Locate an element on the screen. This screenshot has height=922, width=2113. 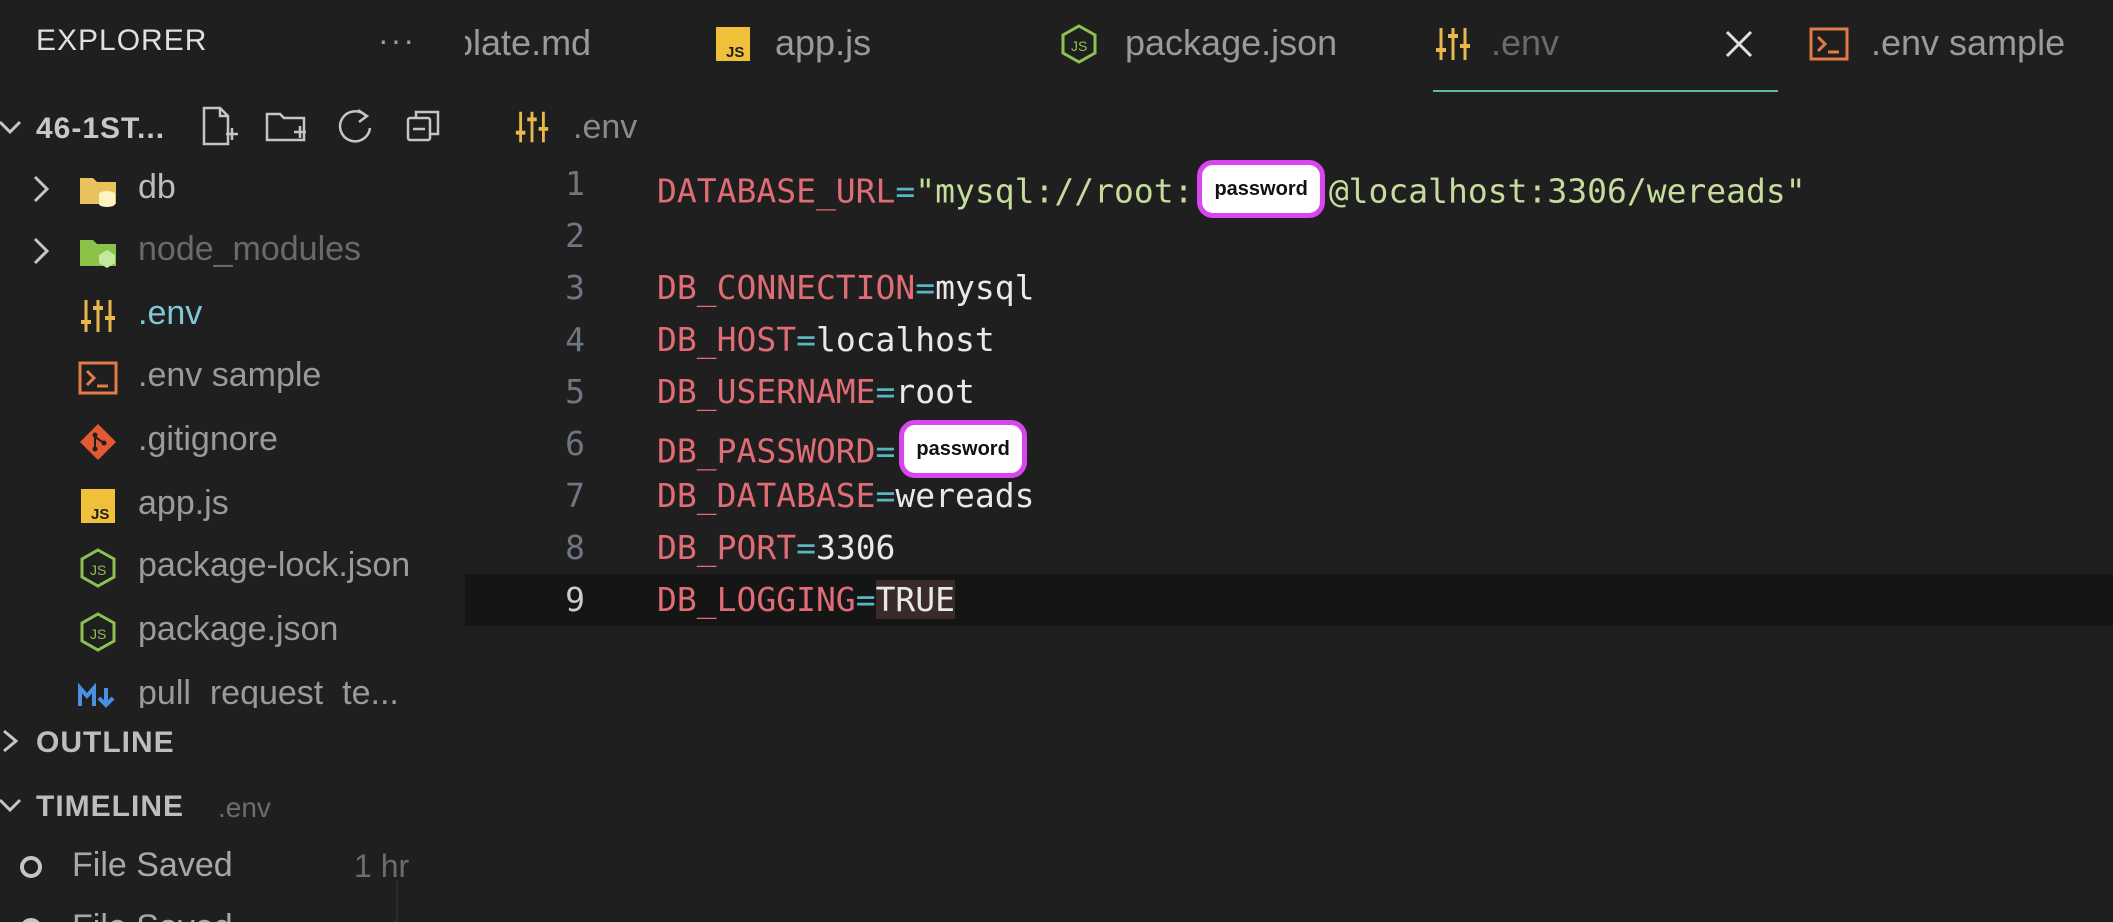
tree-item-env: .env is located at coordinates (232, 315).